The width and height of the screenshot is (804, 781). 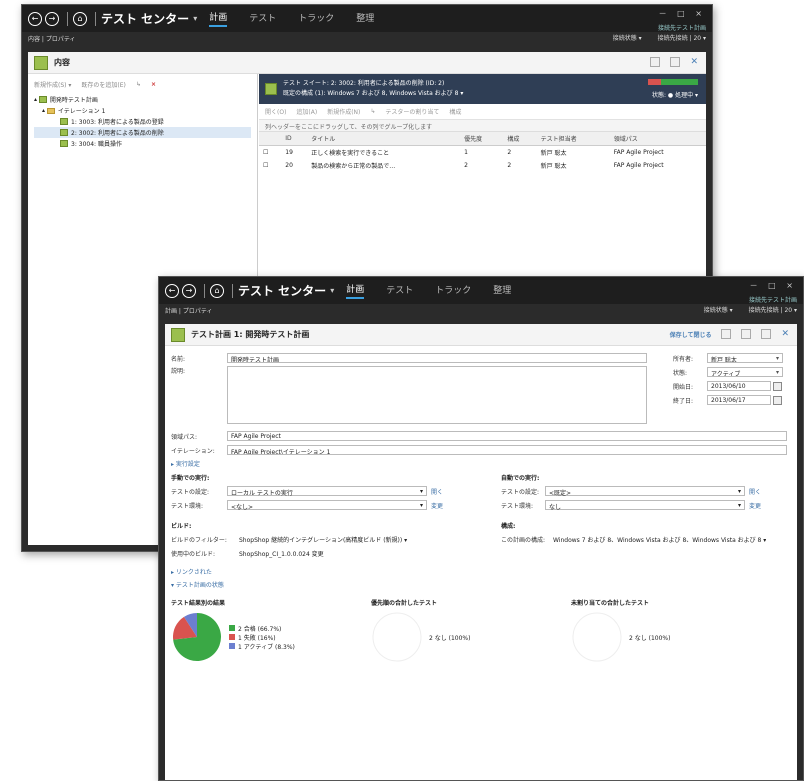 I want to click on build-filter-value: ShopShop 継続的インテグレーション(高精度ビルド (新規)) ▾, so click(x=323, y=539).